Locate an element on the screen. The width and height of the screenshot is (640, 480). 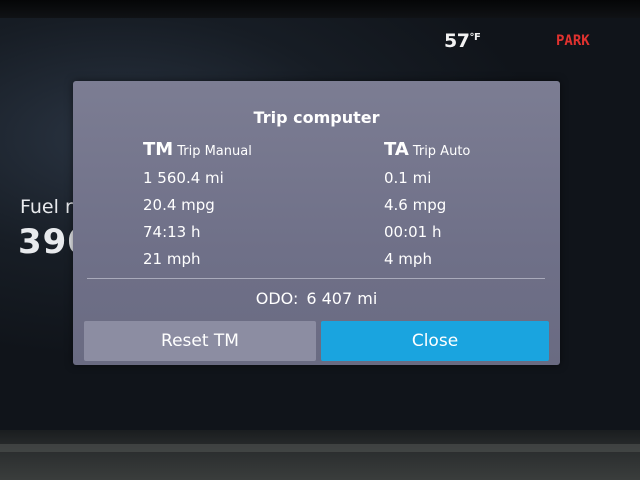
trip-auto-code: TA is located at coordinates (396, 149).